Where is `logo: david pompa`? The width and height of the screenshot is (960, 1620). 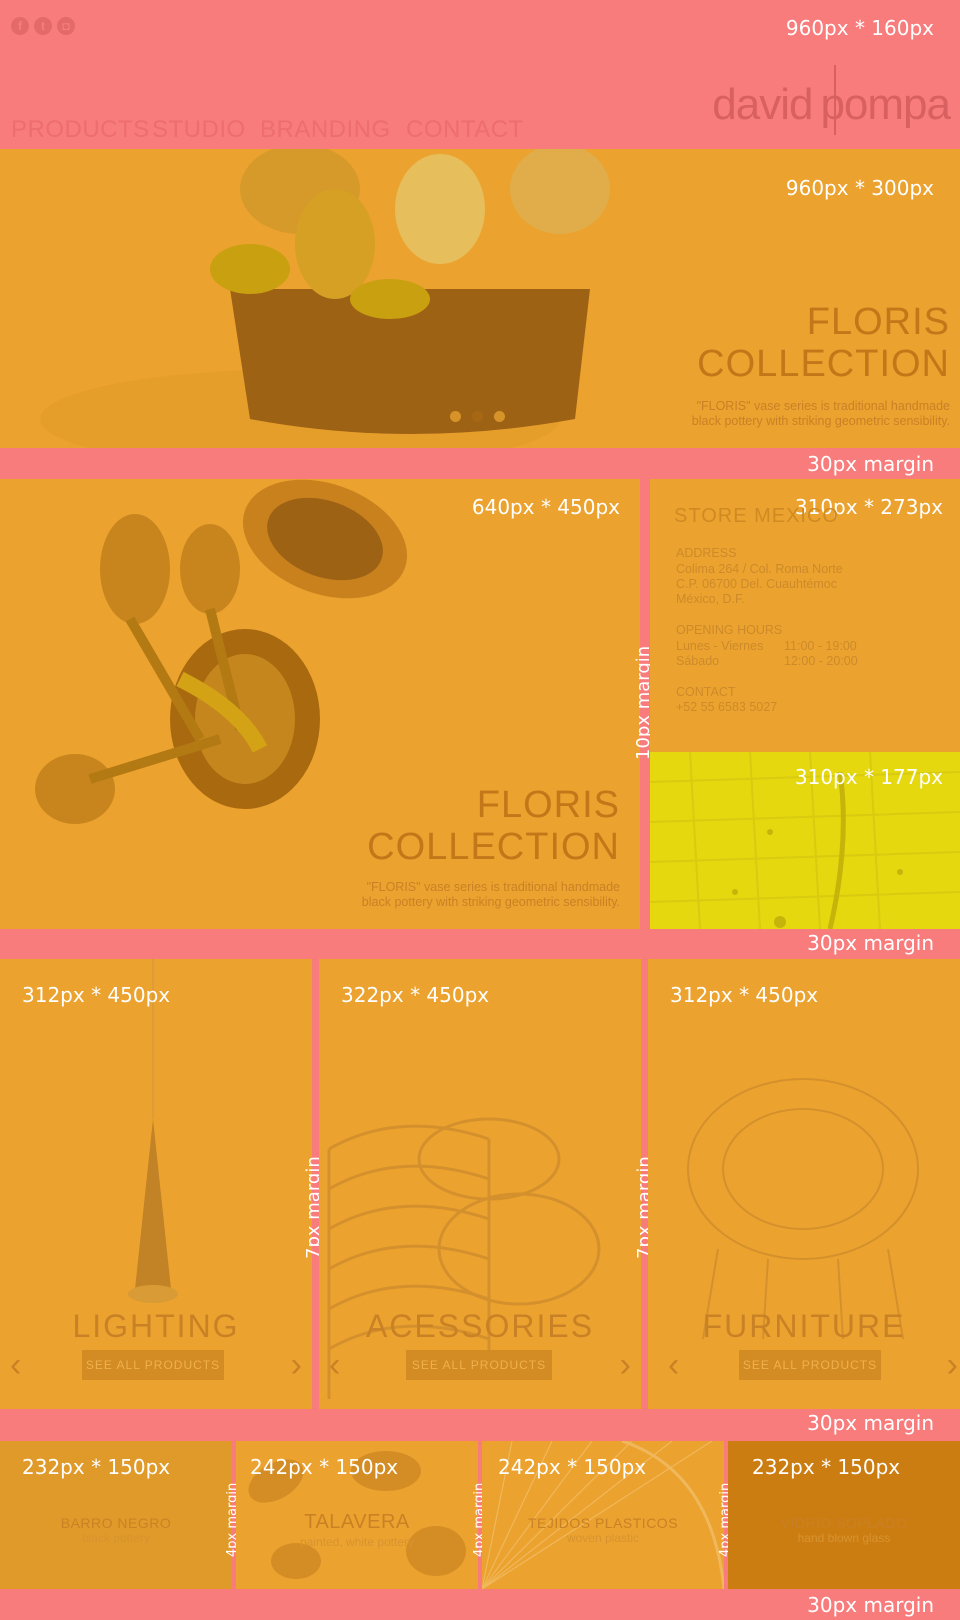 logo: david pompa is located at coordinates (831, 105).